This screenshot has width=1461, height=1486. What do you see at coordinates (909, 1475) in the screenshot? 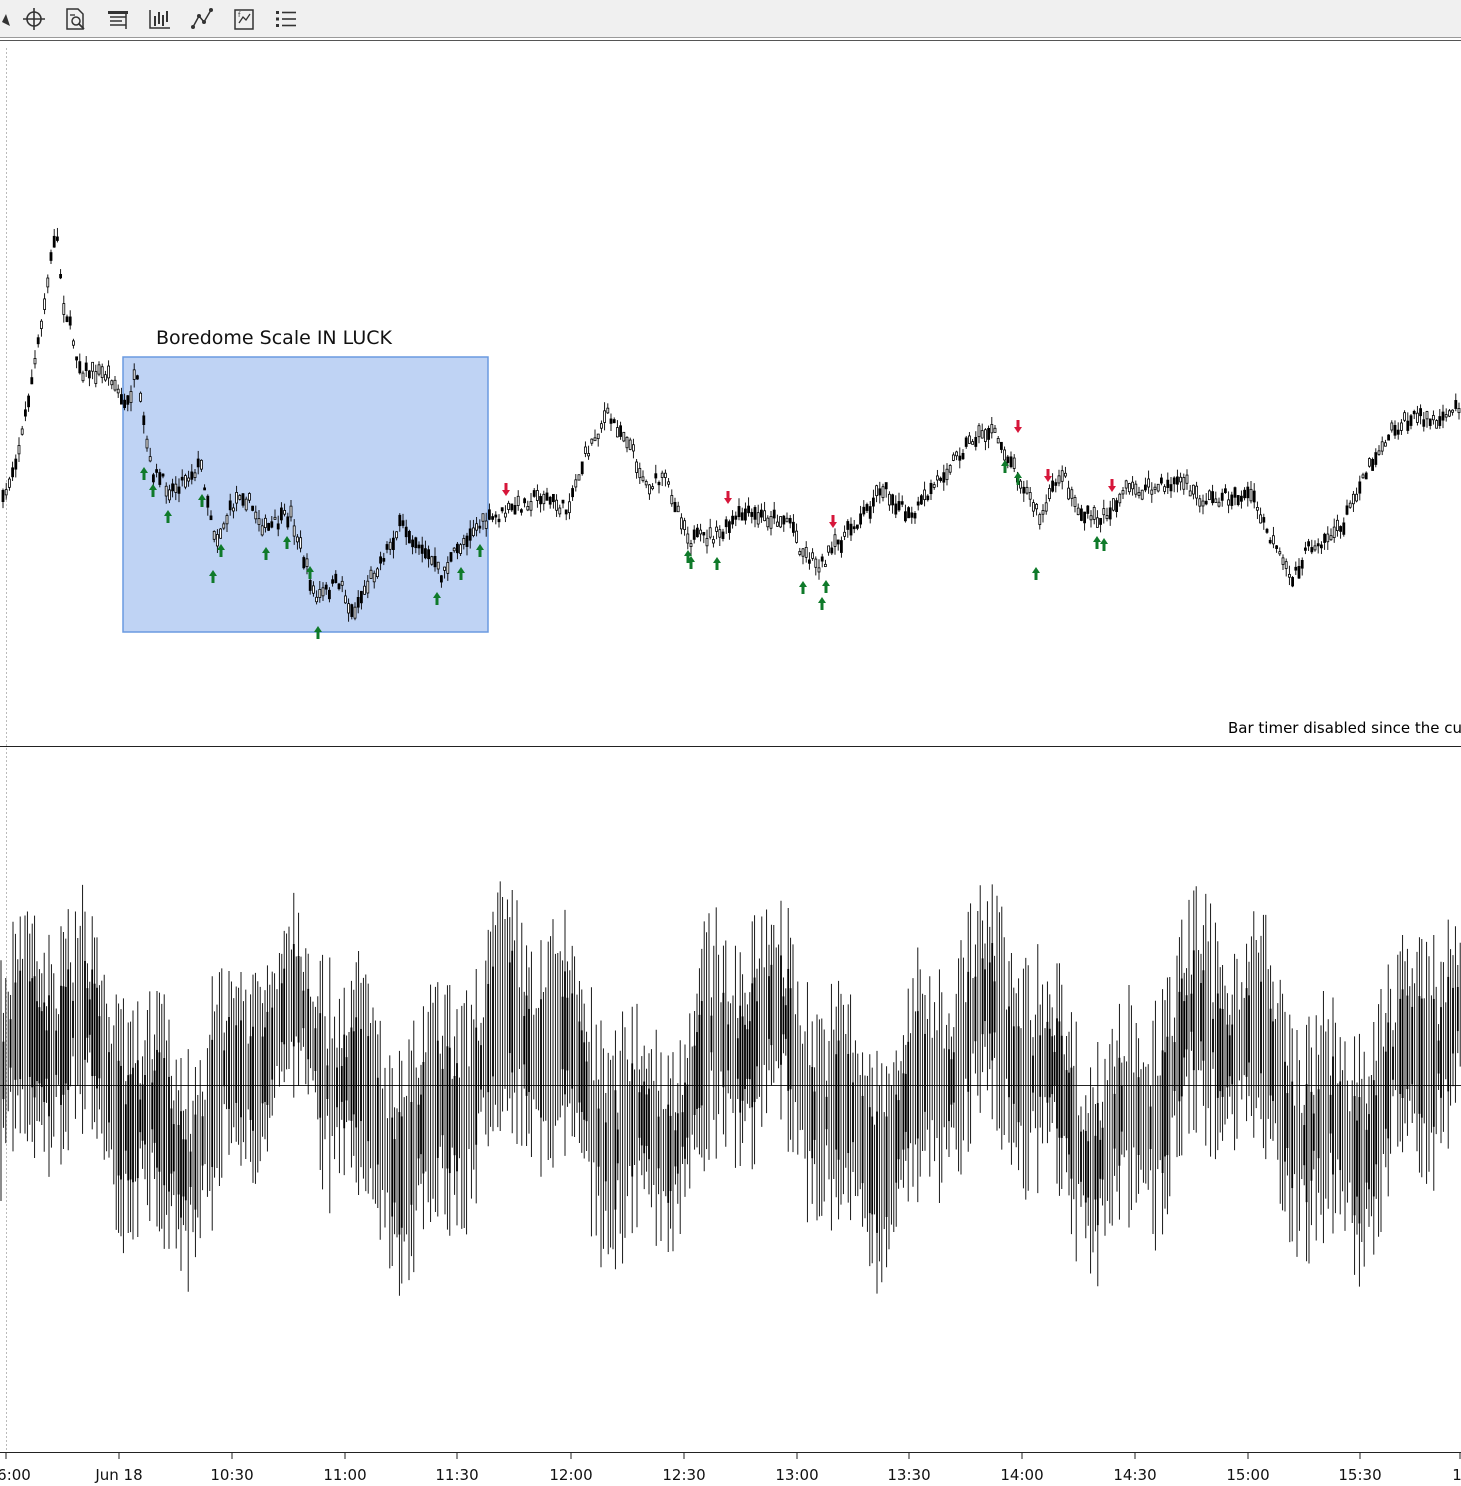
I see `time-tick-label: 13:30` at bounding box center [909, 1475].